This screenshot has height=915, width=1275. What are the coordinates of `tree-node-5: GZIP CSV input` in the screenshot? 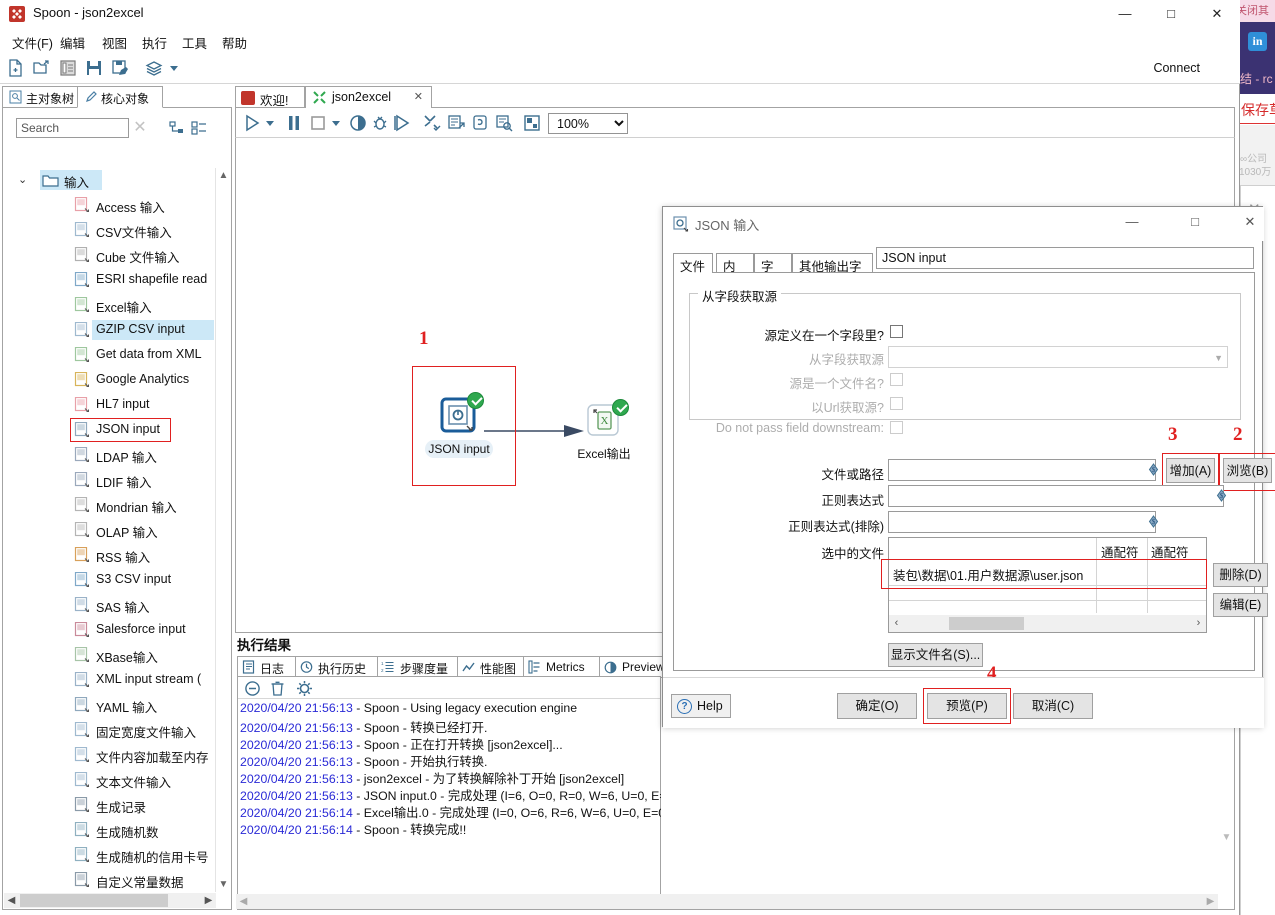 It's located at (110, 330).